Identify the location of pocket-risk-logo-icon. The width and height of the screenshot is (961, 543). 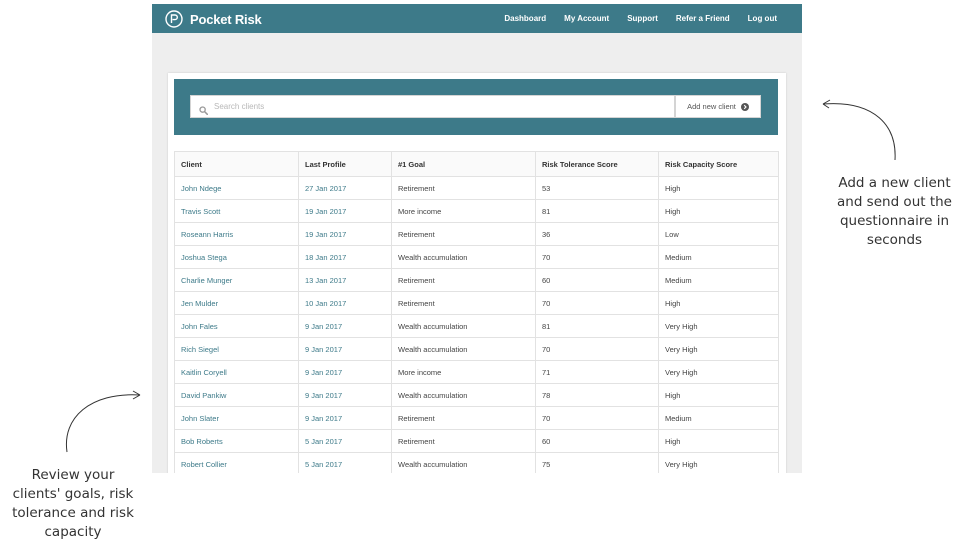
(174, 19).